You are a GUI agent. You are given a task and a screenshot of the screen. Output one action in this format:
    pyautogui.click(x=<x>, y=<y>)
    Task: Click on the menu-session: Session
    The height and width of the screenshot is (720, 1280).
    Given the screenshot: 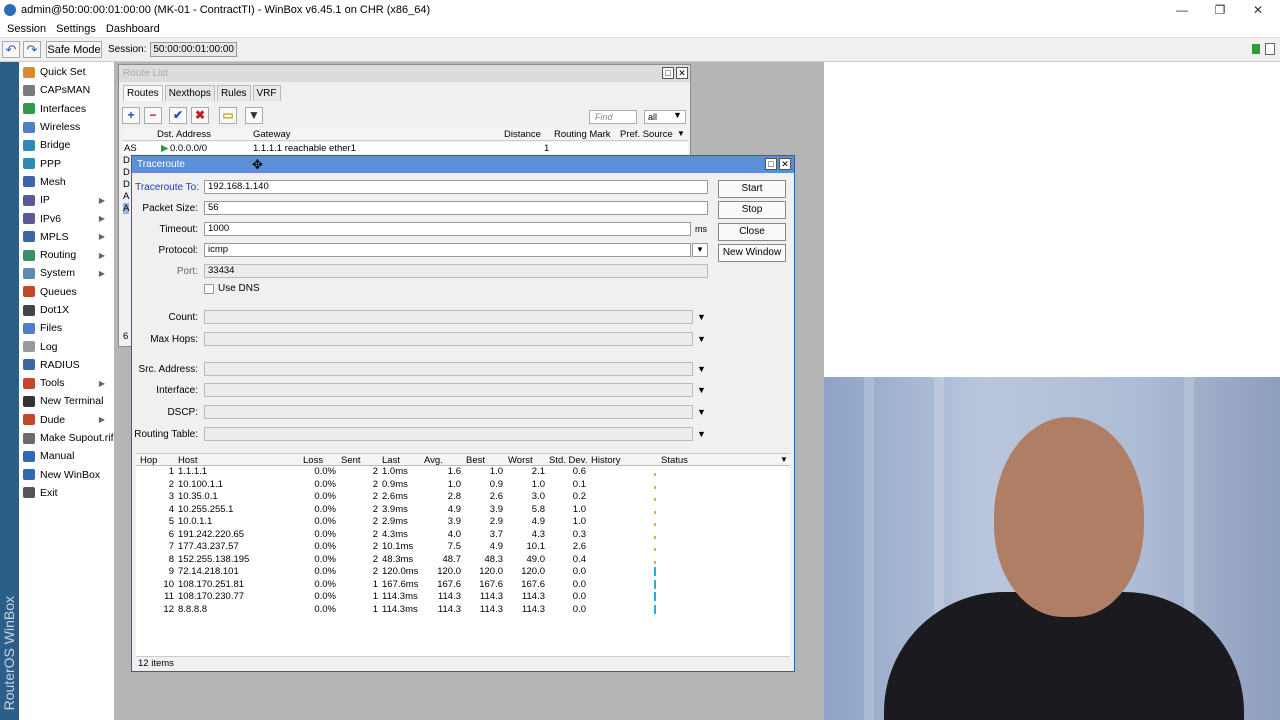 What is the action you would take?
    pyautogui.click(x=26, y=29)
    